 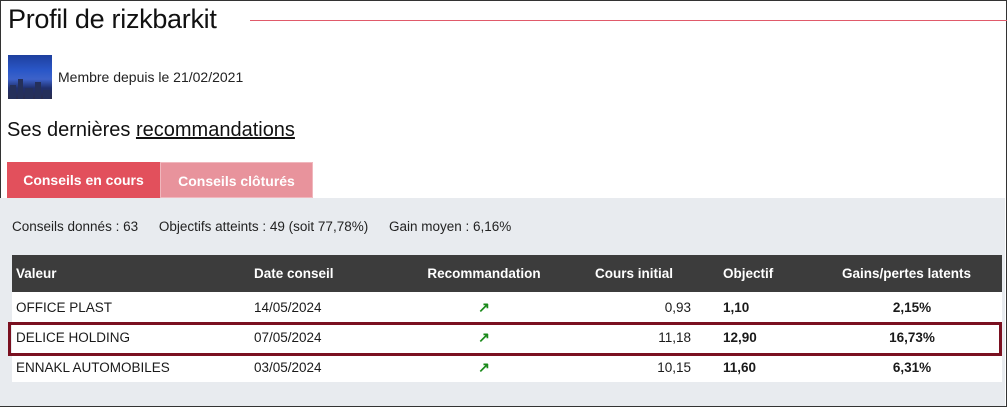 What do you see at coordinates (912, 367) in the screenshot?
I see `cell-gain: 6,31%` at bounding box center [912, 367].